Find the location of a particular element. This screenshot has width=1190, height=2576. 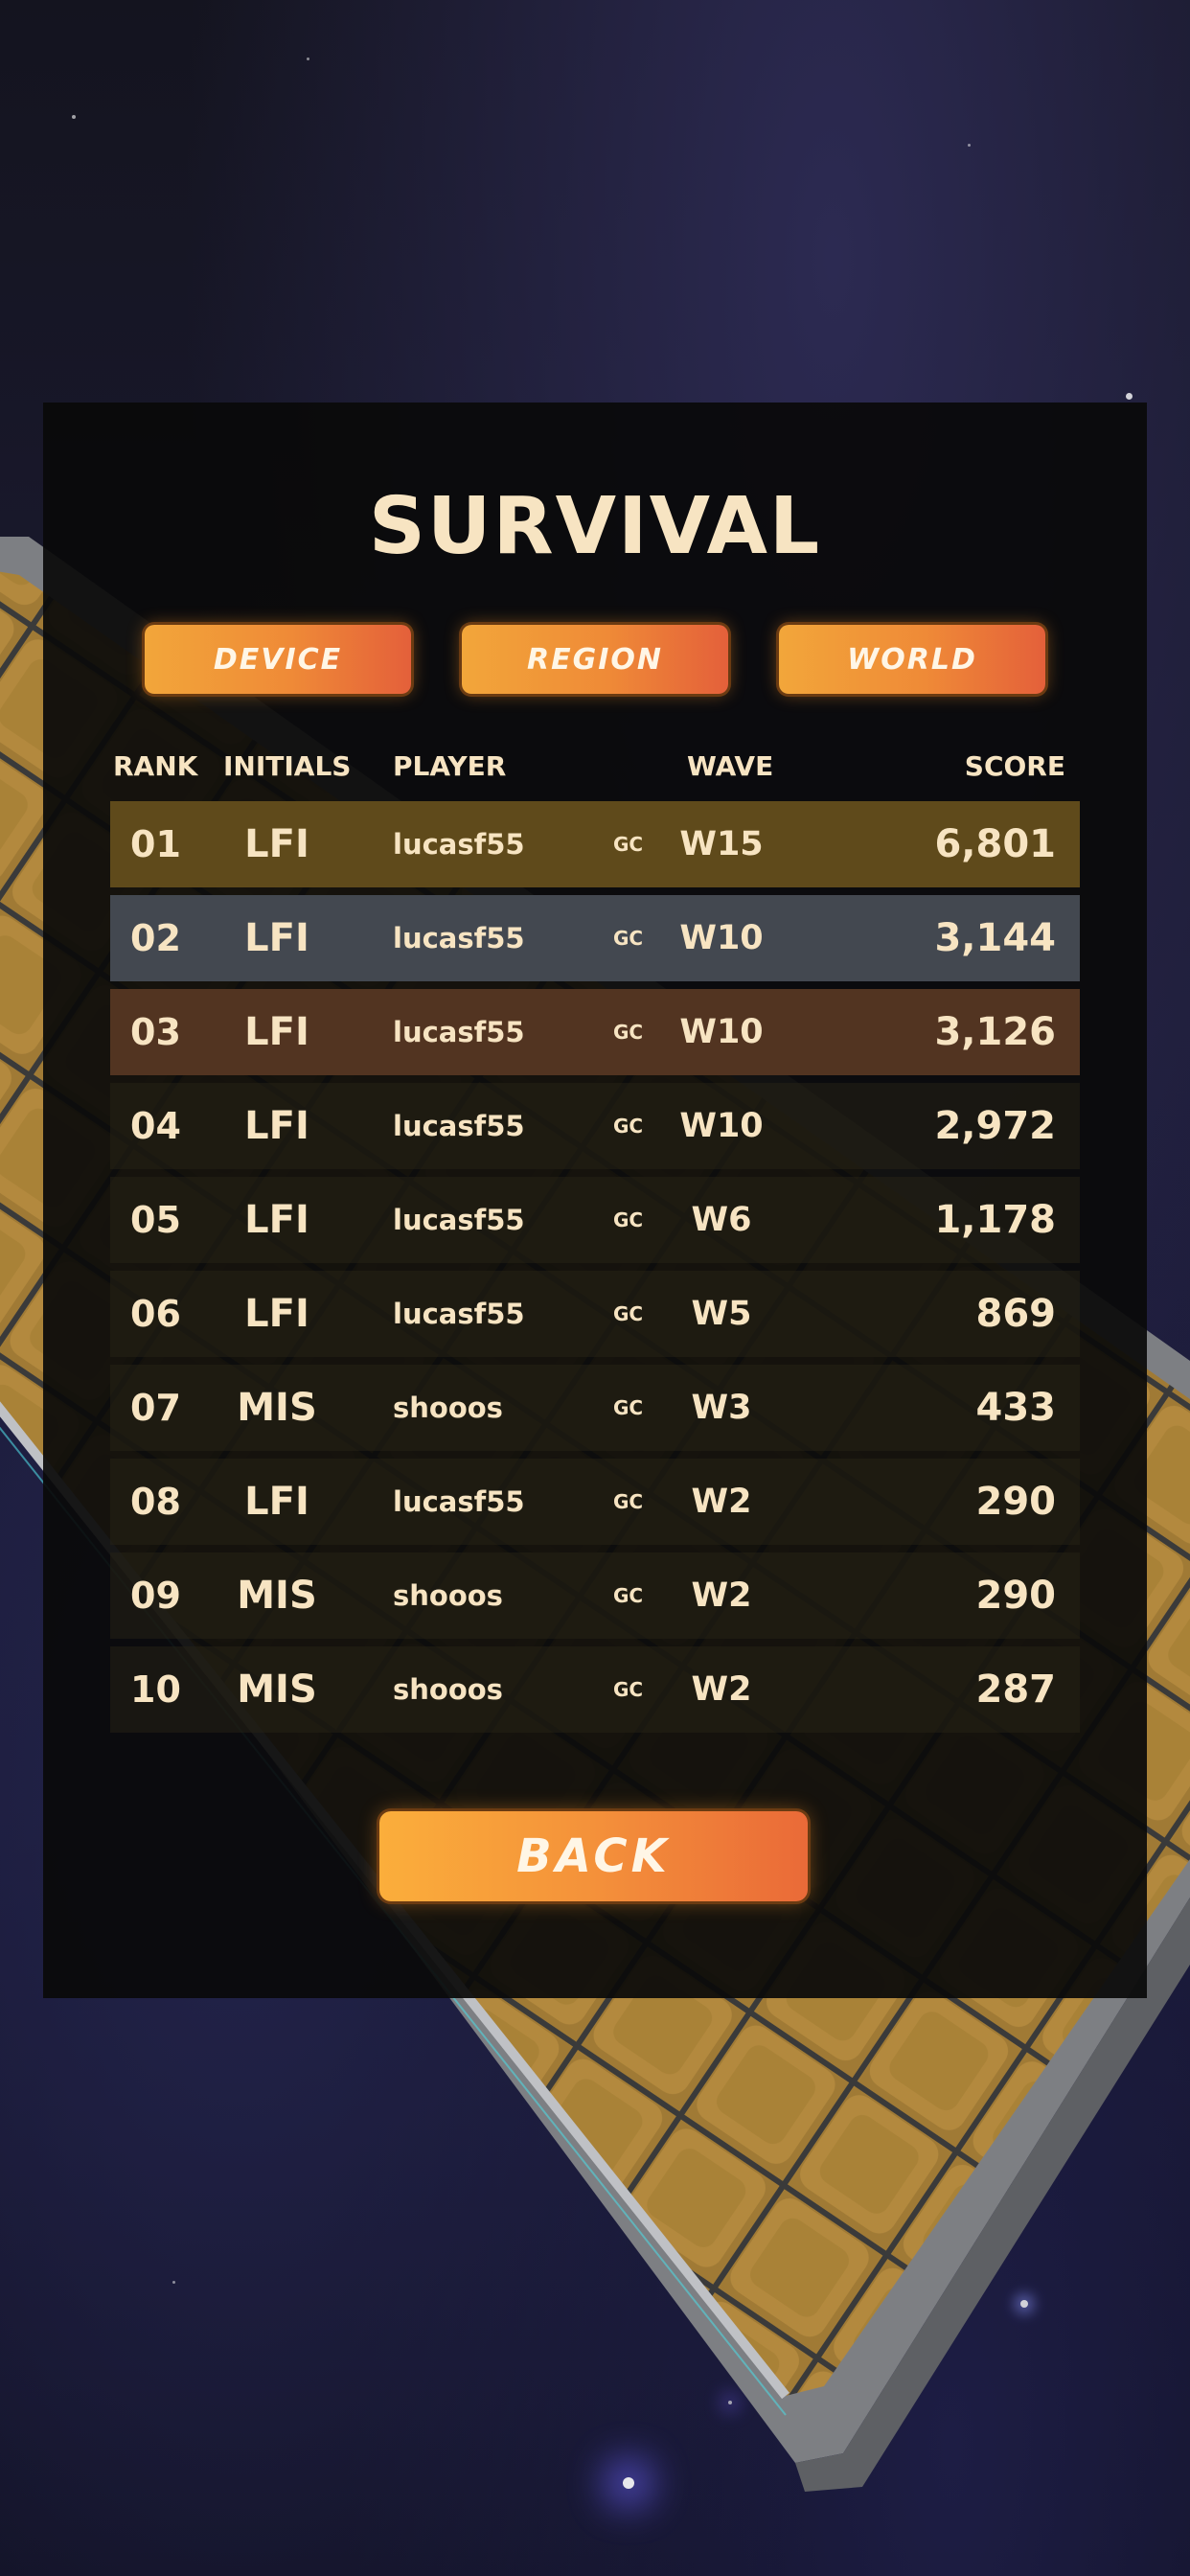

score-cell: 3,126 is located at coordinates (995, 1032).